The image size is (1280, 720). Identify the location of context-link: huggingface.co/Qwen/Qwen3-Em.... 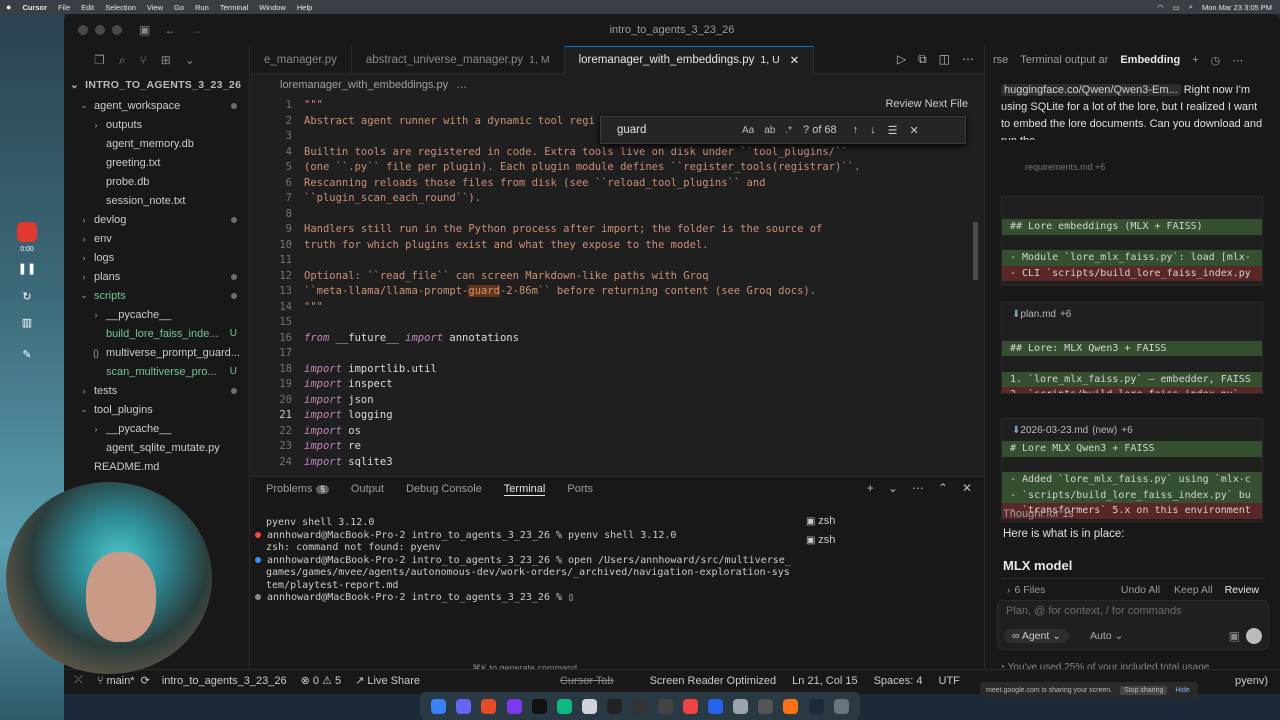
(1091, 90).